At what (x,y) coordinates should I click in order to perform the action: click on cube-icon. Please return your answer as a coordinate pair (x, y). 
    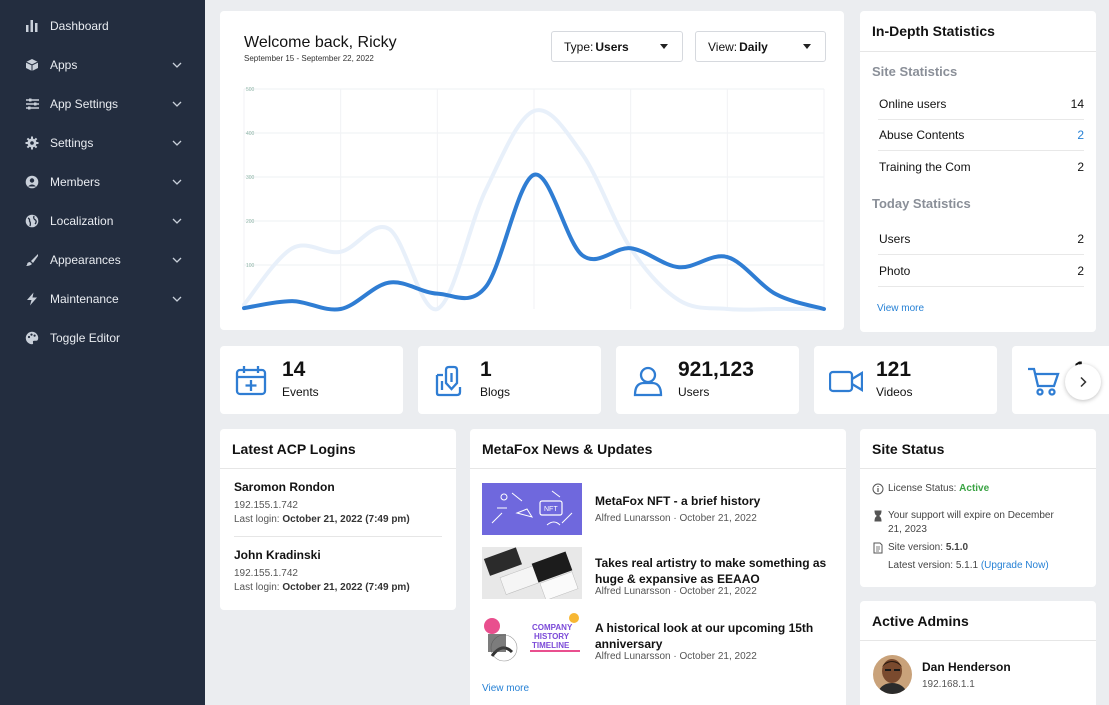
    Looking at the image, I should click on (32, 65).